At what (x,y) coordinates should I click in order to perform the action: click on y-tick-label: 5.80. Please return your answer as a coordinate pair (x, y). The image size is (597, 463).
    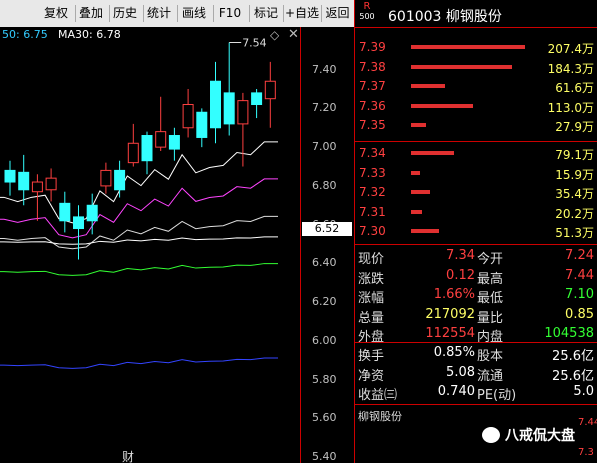
    Looking at the image, I should click on (324, 379).